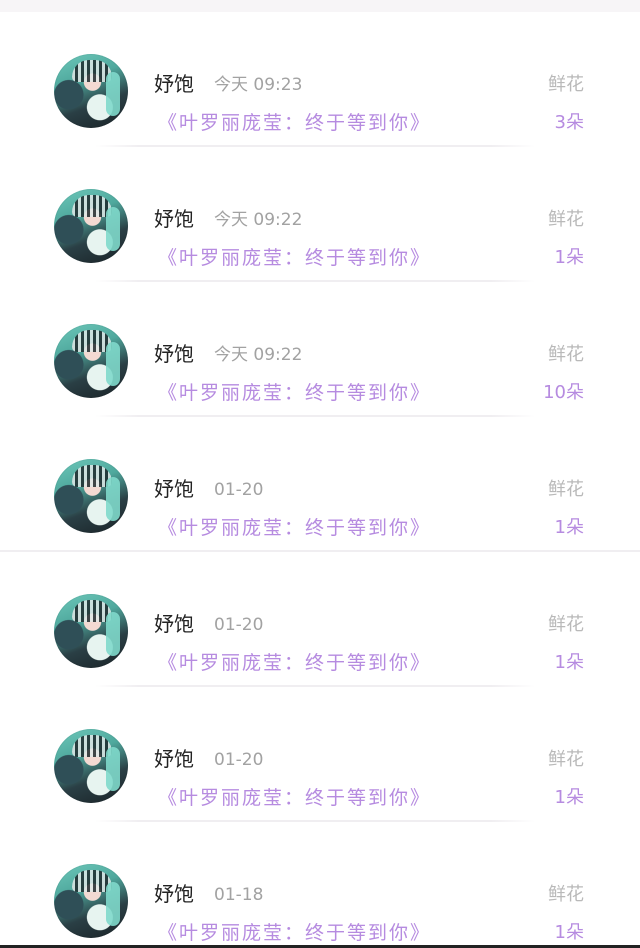  I want to click on list-item: 妤饱 今天 09:23 《叶罗丽庞莹：终于等到你》 鲜花 3朵, so click(320, 79).